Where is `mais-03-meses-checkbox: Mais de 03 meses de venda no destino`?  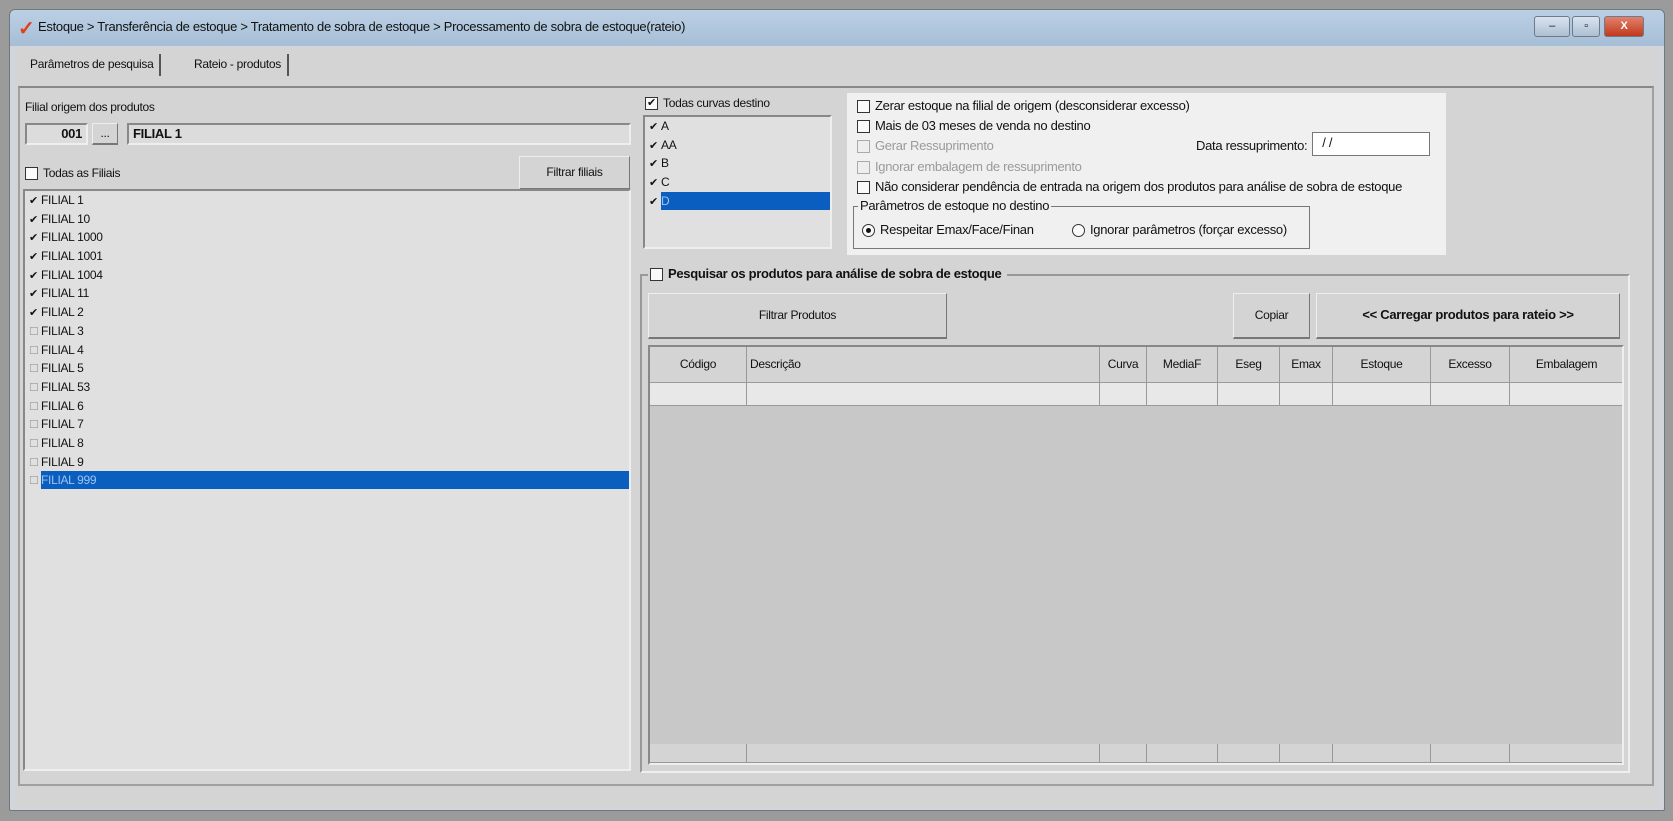 mais-03-meses-checkbox: Mais de 03 meses de venda no destino is located at coordinates (974, 126).